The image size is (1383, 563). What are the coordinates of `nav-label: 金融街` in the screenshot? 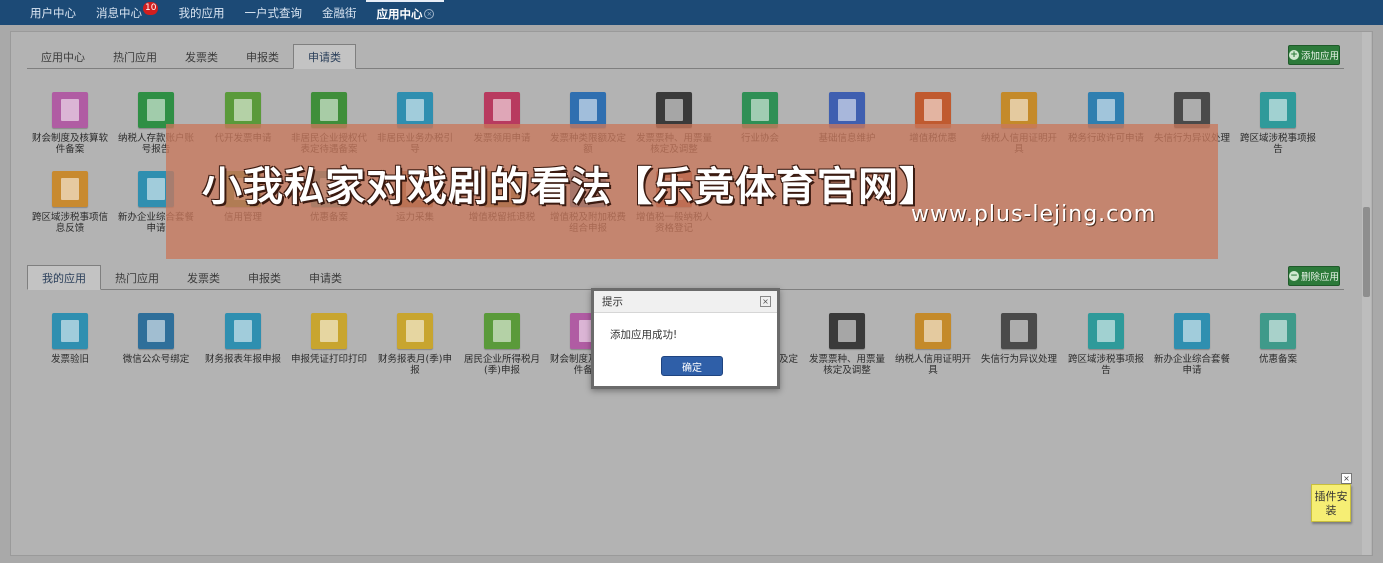 It's located at (339, 12).